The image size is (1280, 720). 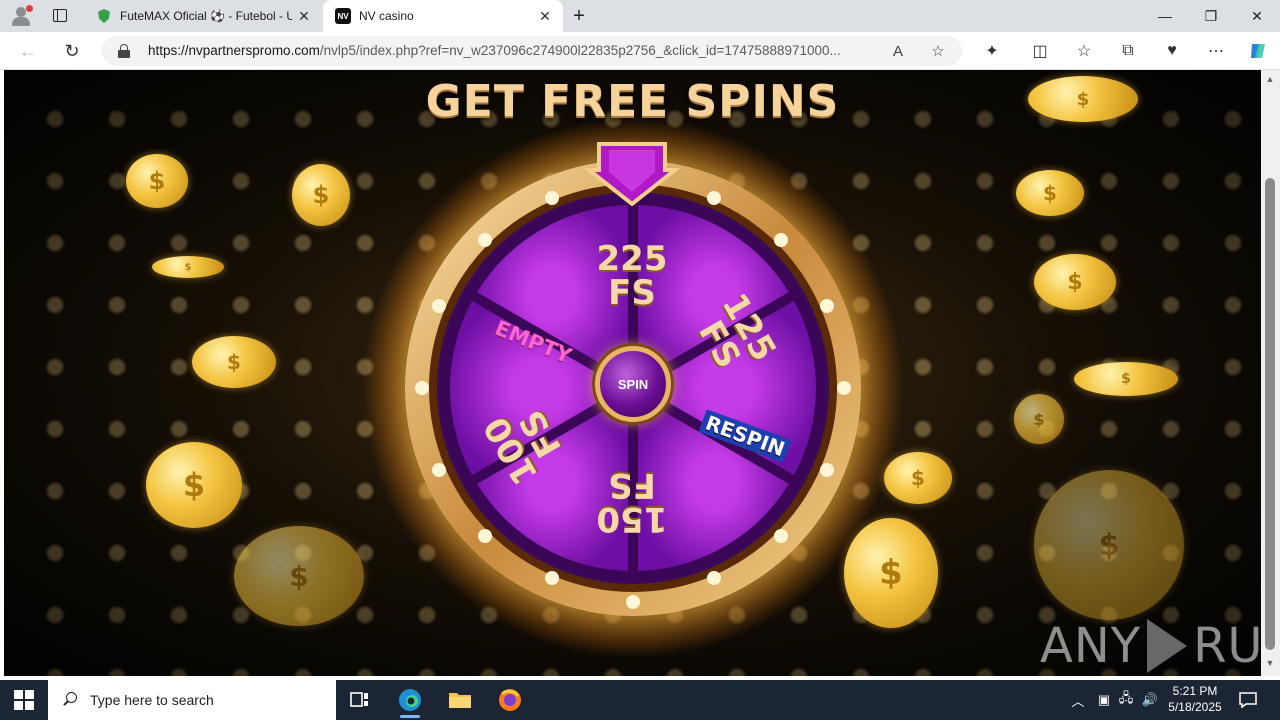 I want to click on taskbar-search-box: Type here to search, so click(x=192, y=700).